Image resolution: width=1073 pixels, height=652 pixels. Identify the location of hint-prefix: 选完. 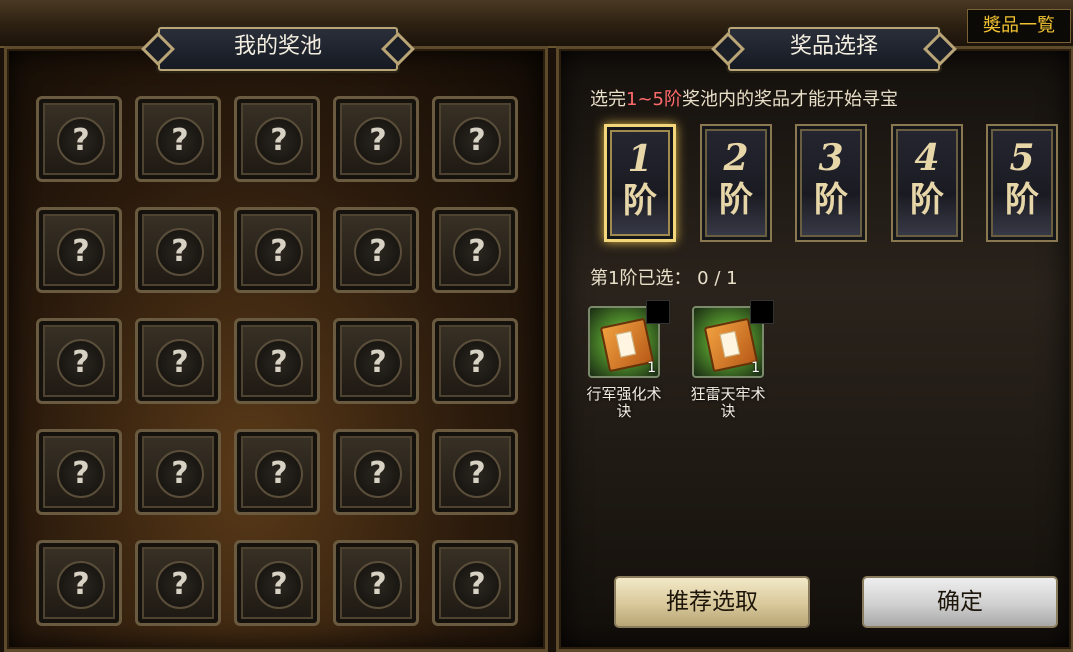
(608, 99).